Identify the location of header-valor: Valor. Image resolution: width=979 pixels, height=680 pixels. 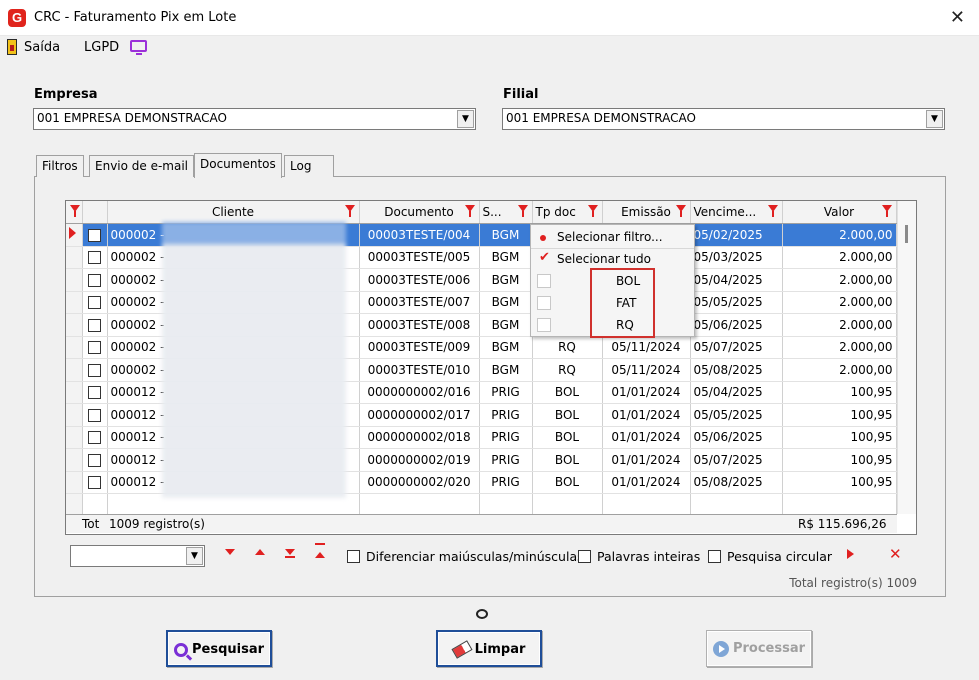
(839, 212).